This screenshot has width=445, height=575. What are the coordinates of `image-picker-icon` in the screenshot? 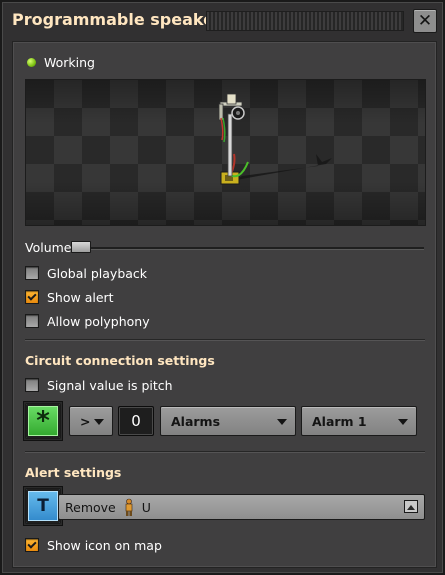 It's located at (411, 506).